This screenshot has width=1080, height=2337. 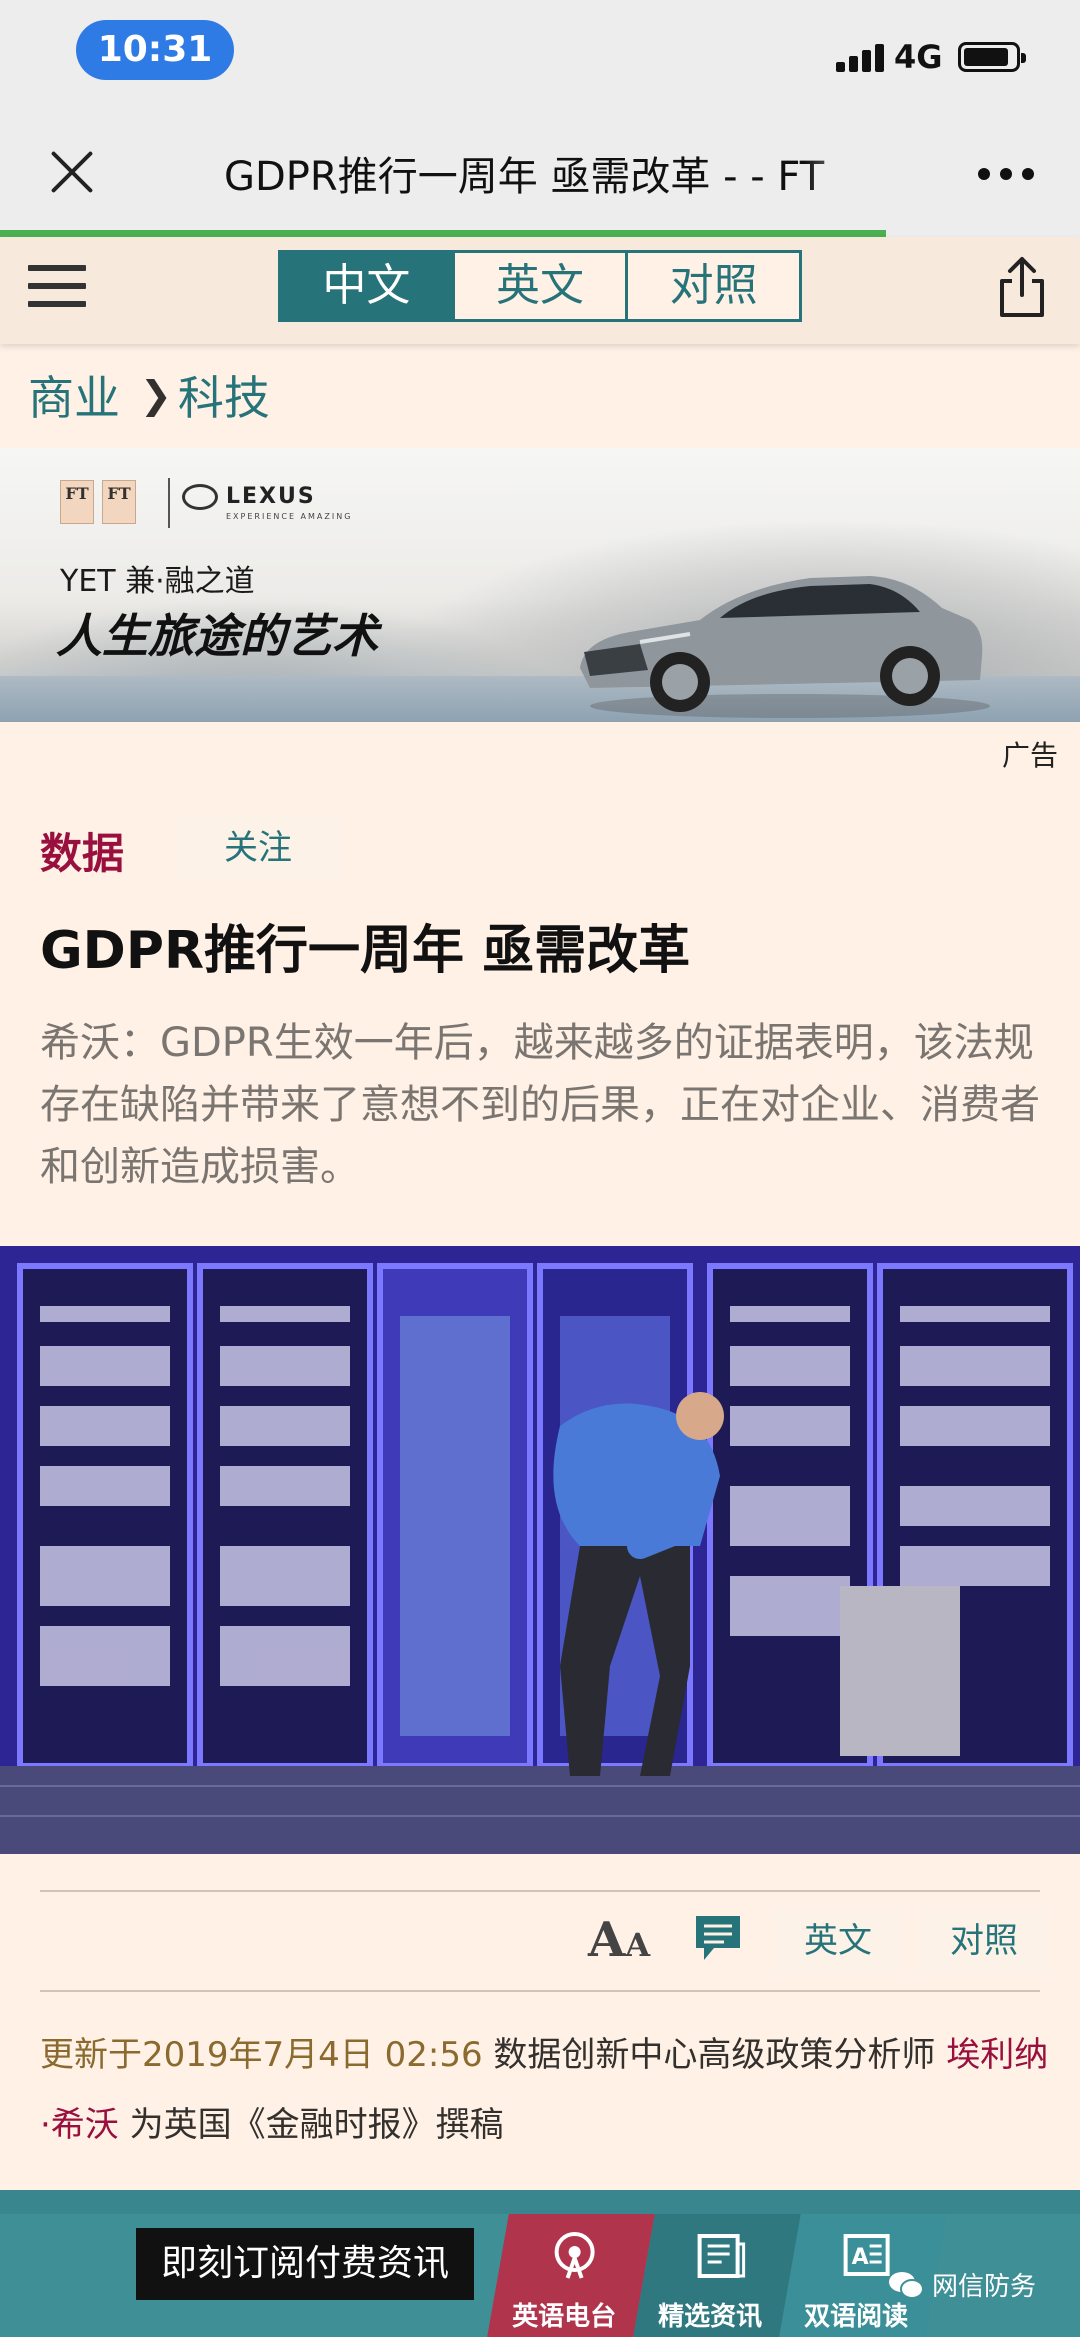 What do you see at coordinates (366, 286) in the screenshot?
I see `tab-chinese: 中文` at bounding box center [366, 286].